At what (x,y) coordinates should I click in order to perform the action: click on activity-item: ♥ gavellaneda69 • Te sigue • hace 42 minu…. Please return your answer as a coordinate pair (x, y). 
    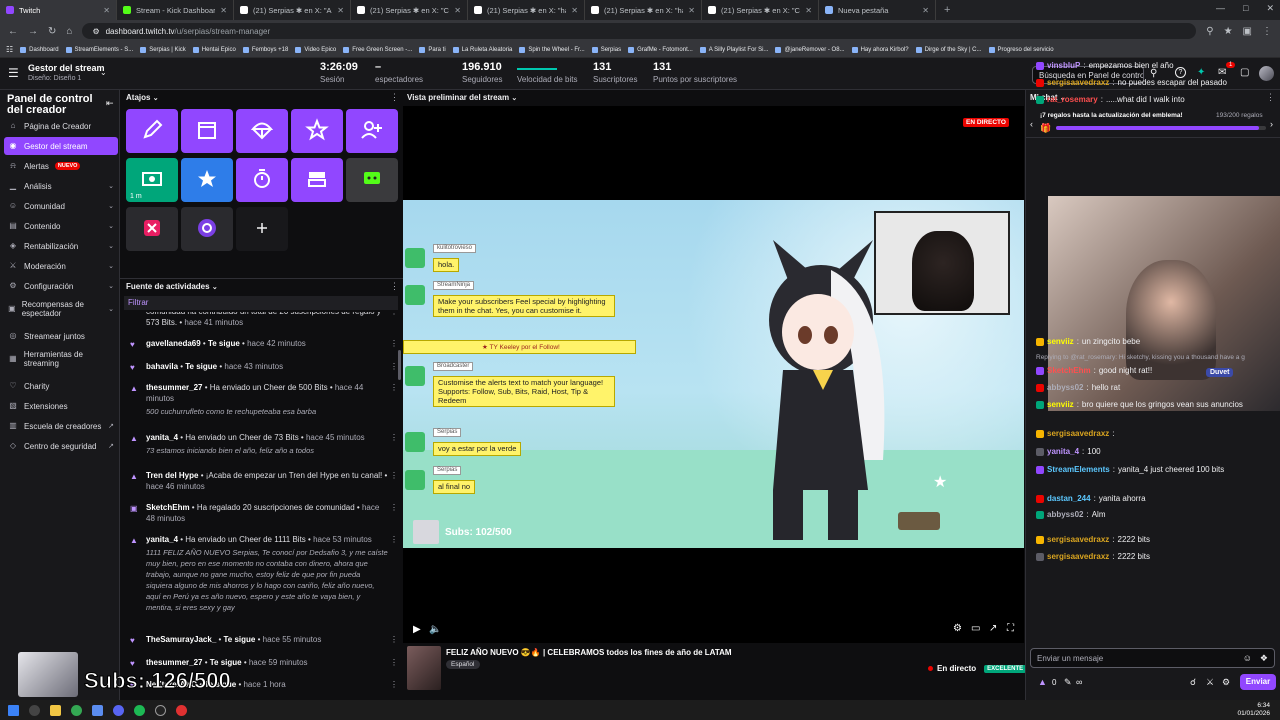
    Looking at the image, I should click on (264, 343).